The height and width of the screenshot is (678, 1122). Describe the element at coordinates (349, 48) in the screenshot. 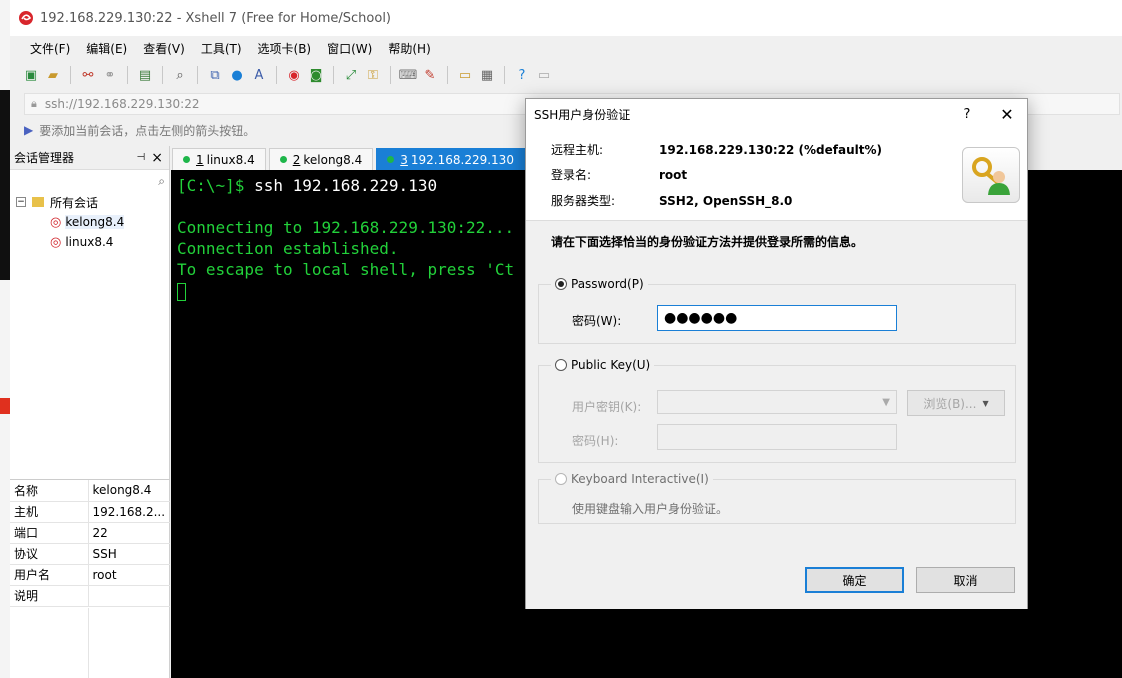

I see `menu-window: 窗口(W)` at that location.